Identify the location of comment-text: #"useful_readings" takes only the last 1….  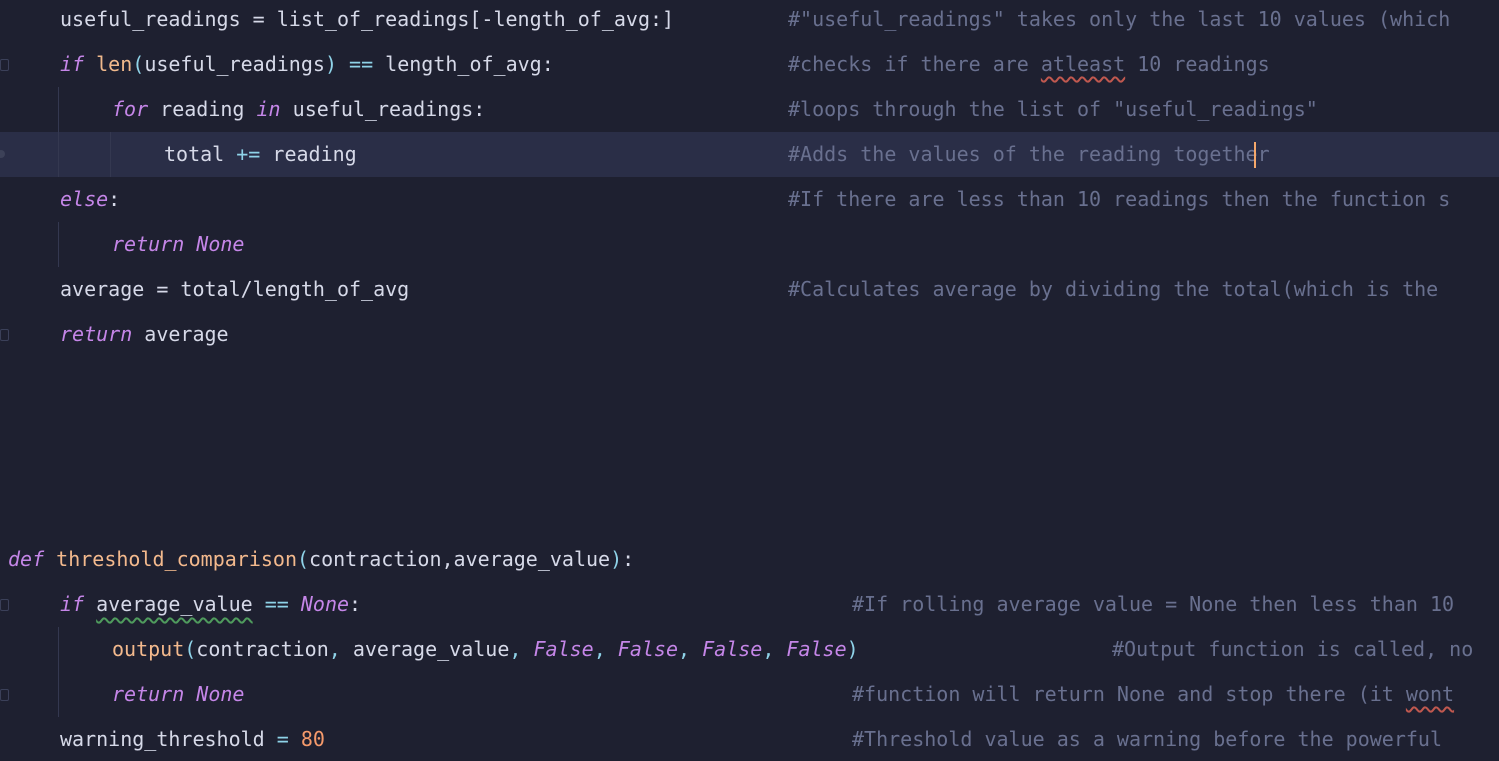
(1119, 19).